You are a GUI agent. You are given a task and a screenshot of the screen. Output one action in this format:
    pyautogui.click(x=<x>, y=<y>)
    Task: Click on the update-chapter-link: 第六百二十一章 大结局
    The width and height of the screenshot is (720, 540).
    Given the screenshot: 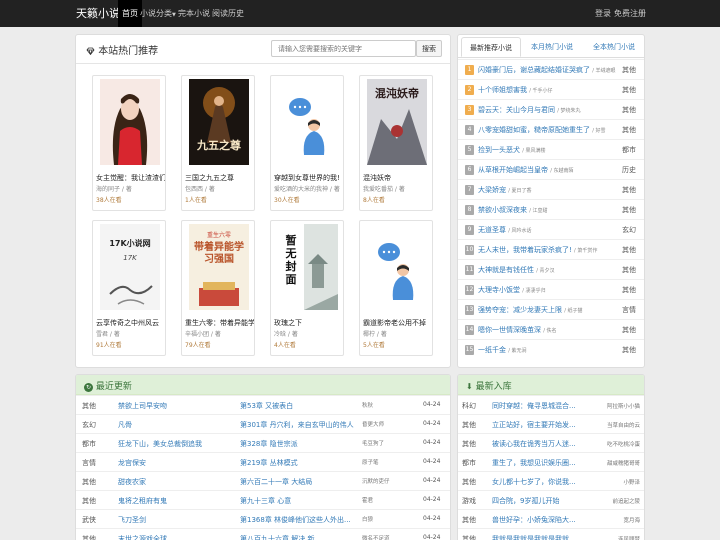 What is the action you would take?
    pyautogui.click(x=298, y=482)
    